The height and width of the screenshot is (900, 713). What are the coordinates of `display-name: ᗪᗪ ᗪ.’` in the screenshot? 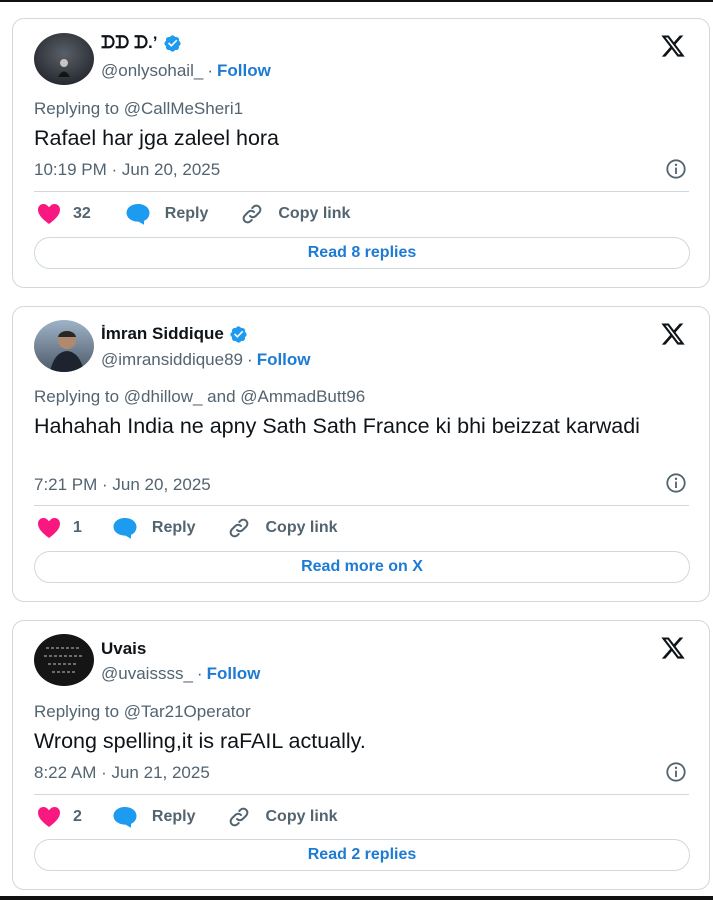 It's located at (129, 43).